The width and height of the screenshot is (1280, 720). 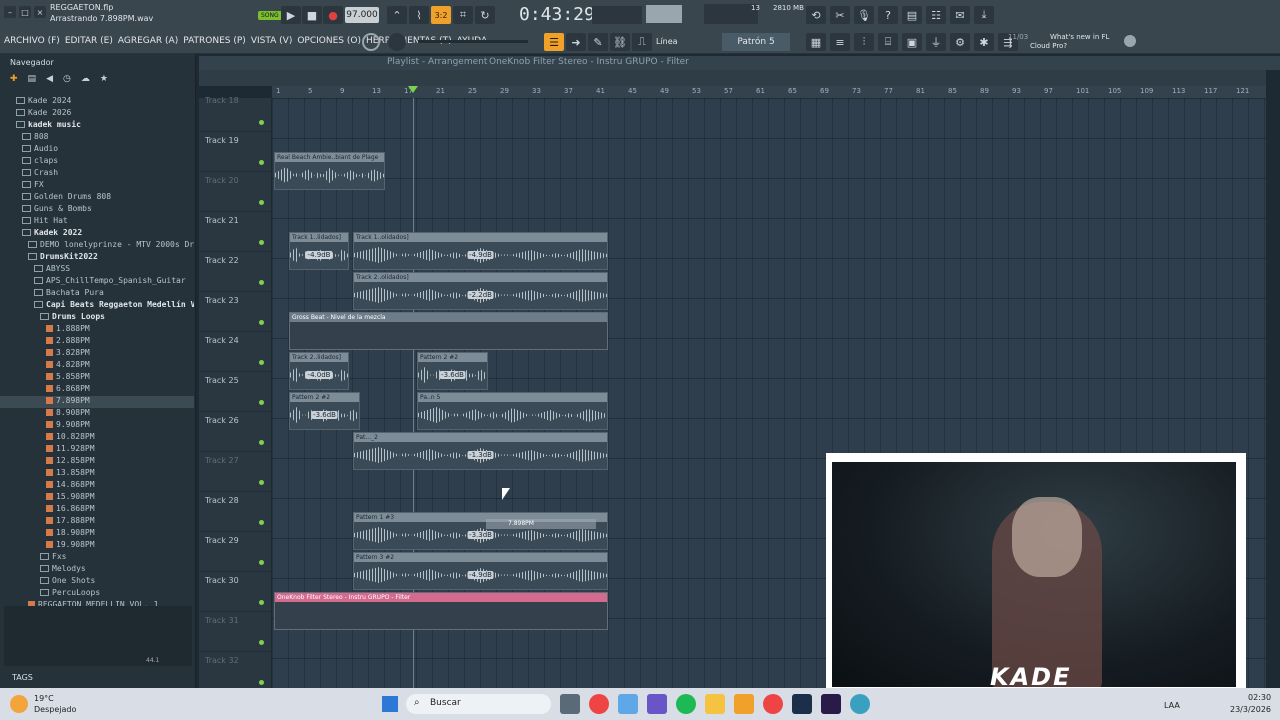 I want to click on play-icon: ▶, so click(x=291, y=15).